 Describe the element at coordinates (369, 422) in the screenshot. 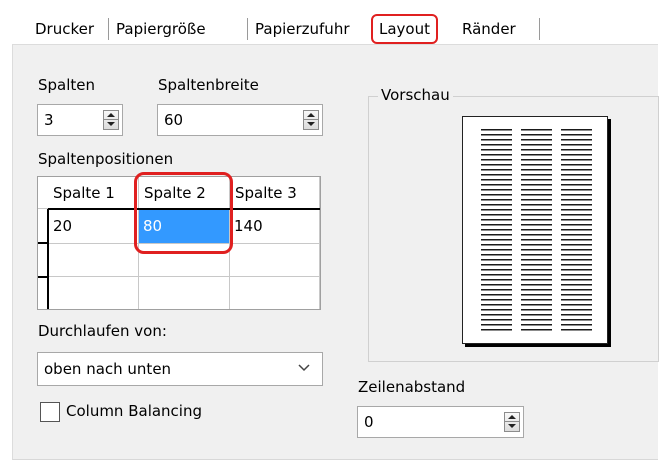

I see `line-spacing-value: 0` at that location.